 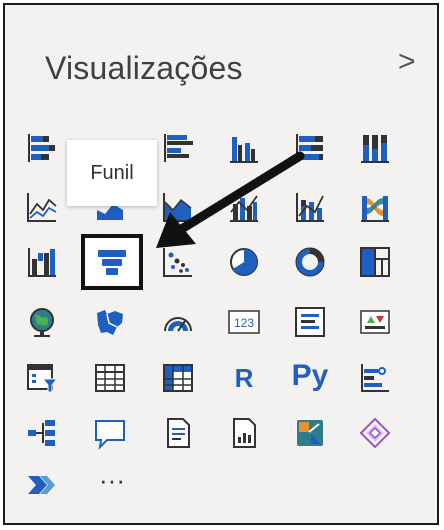 I want to click on card-icon: 123, so click(x=244, y=322).